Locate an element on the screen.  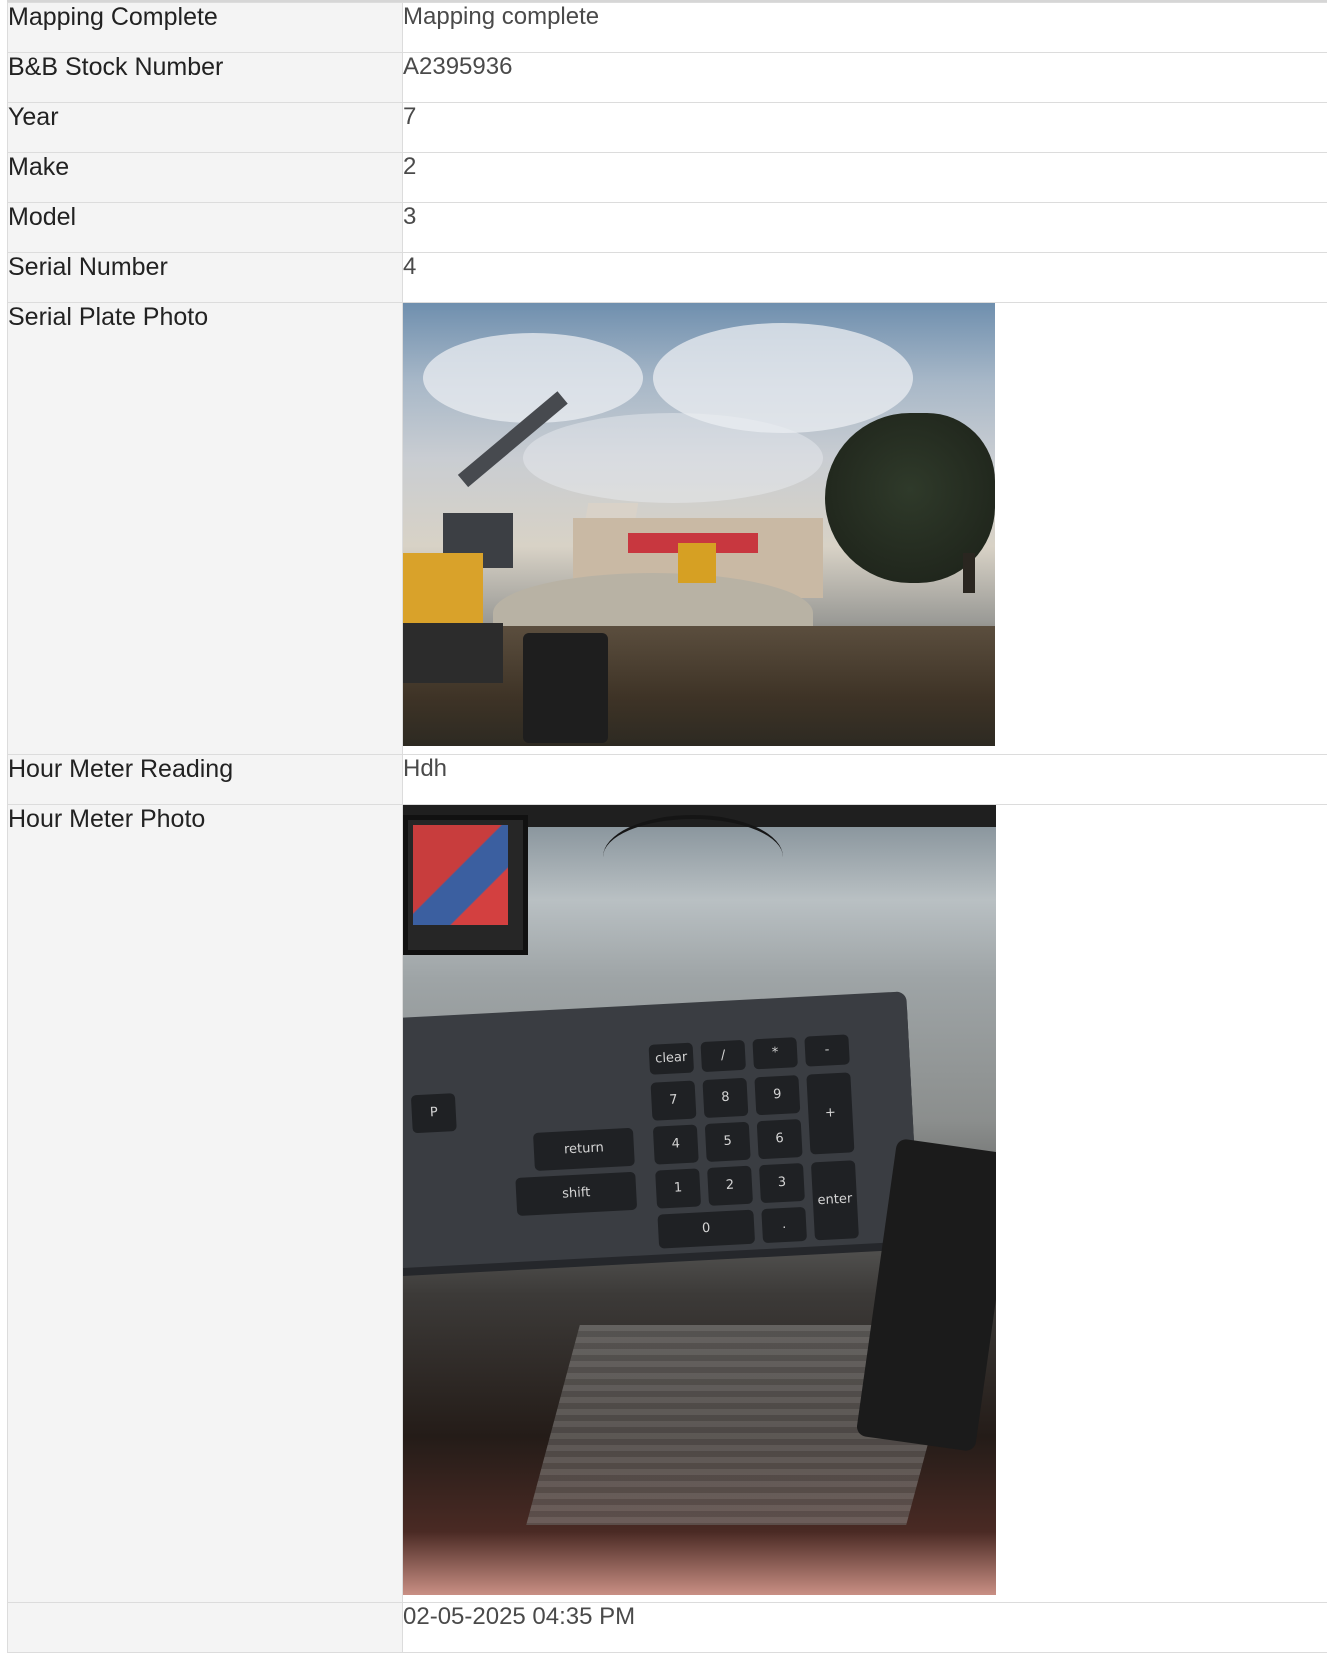
tree-trunk is located at coordinates (969, 573).